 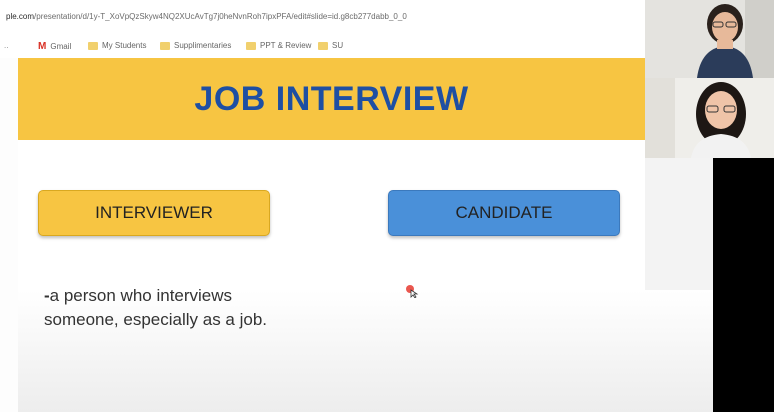 What do you see at coordinates (330, 45) in the screenshot?
I see `bookmark-su: SU` at bounding box center [330, 45].